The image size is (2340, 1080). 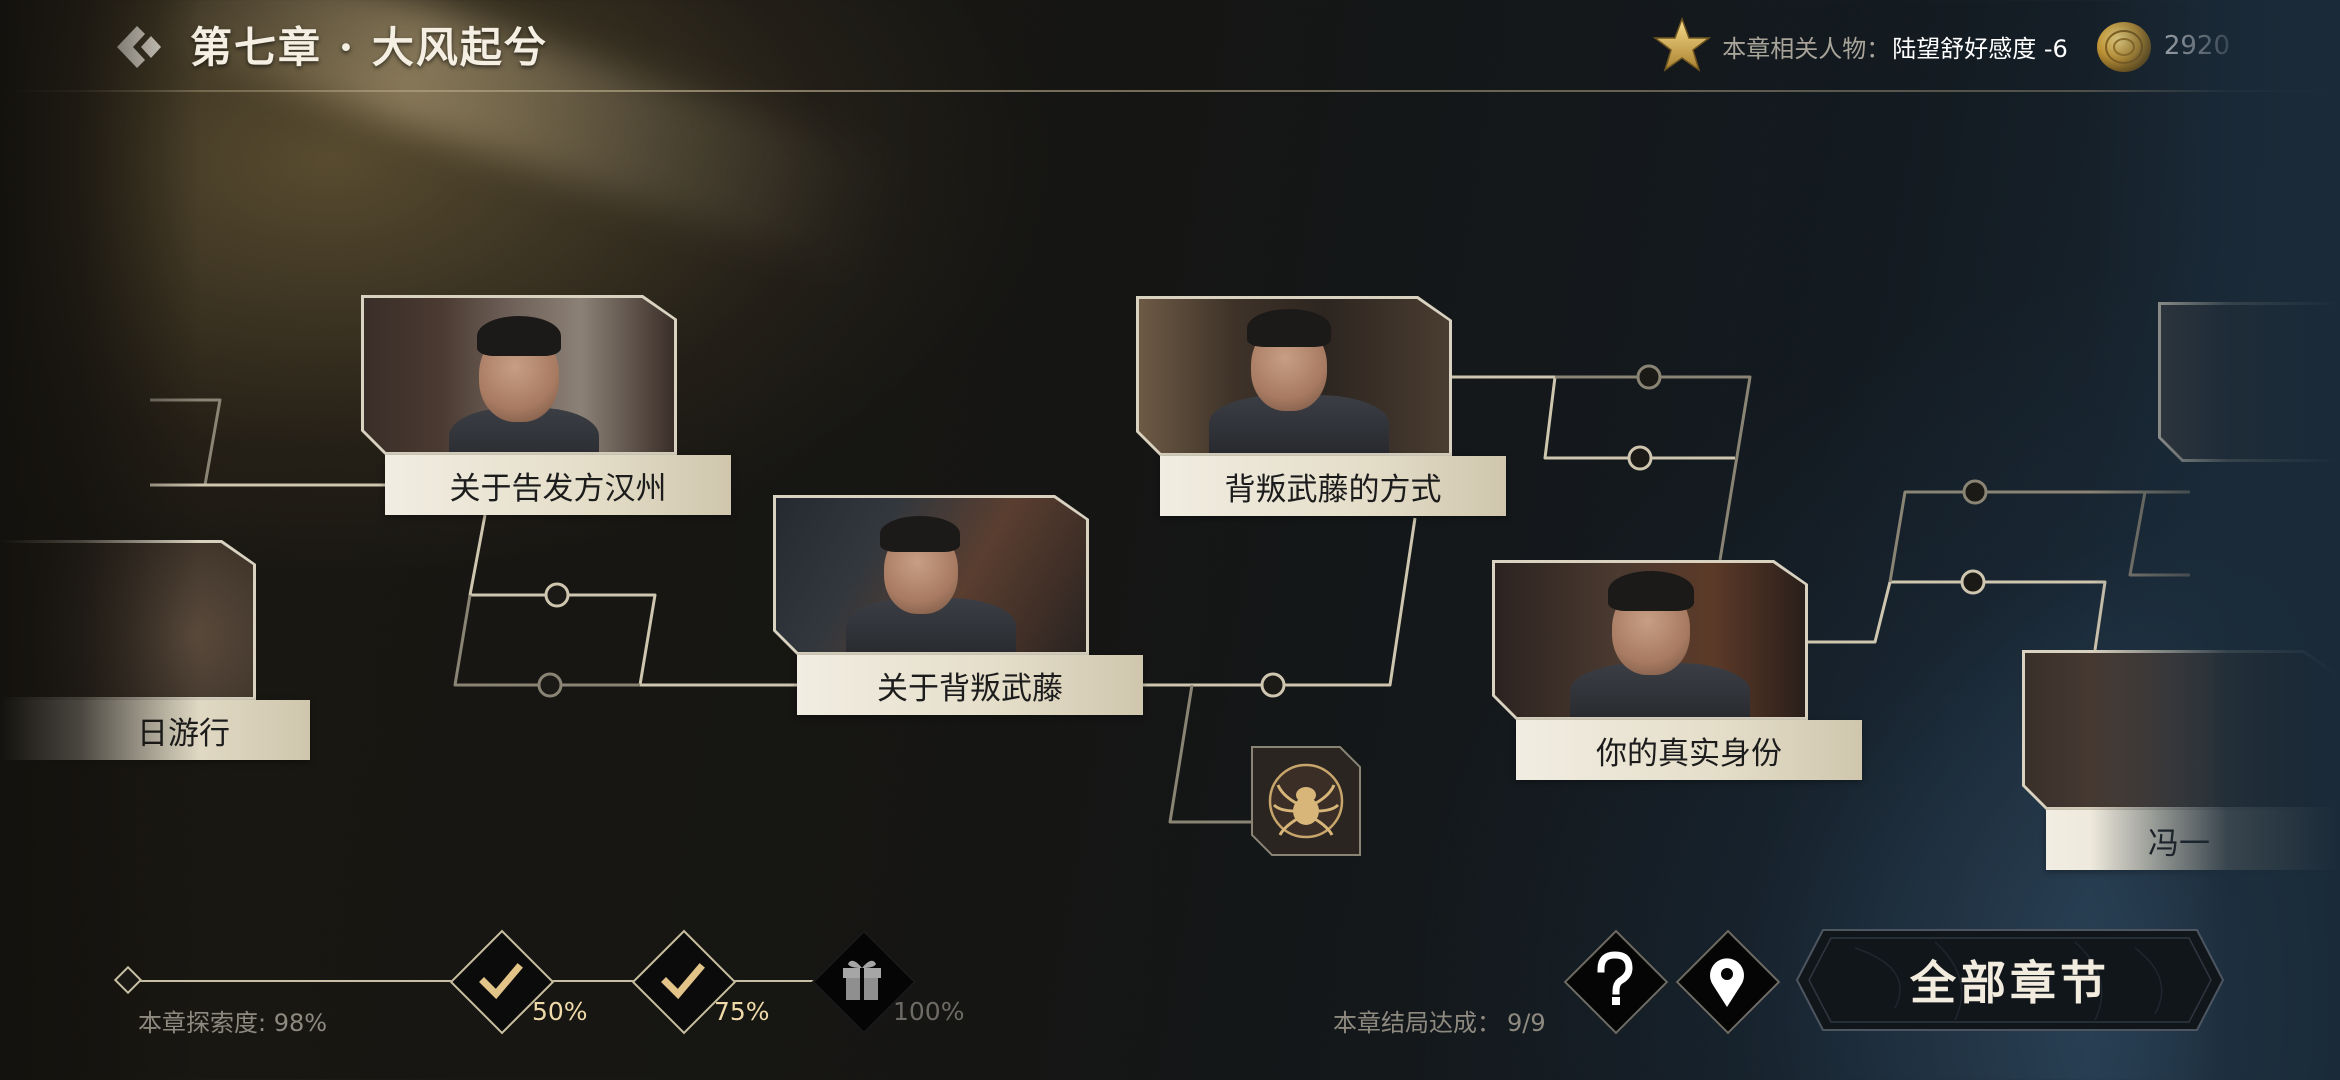 What do you see at coordinates (970, 685) in the screenshot?
I see `story-node-label: 关于背叛武藤` at bounding box center [970, 685].